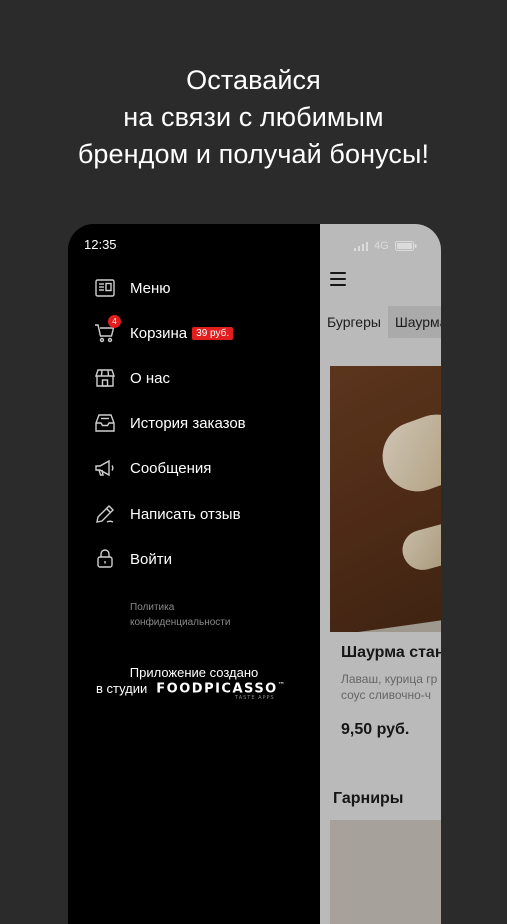  Describe the element at coordinates (105, 514) in the screenshot. I see `edit-pen-icon` at that location.